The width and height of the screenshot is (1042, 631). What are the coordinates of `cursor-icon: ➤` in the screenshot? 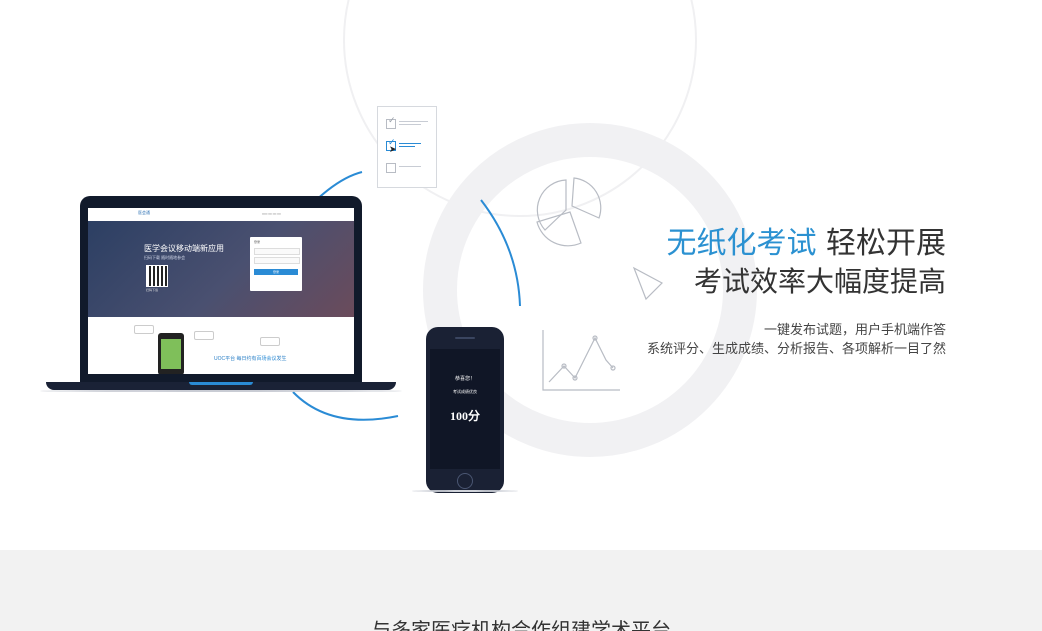 It's located at (393, 150).